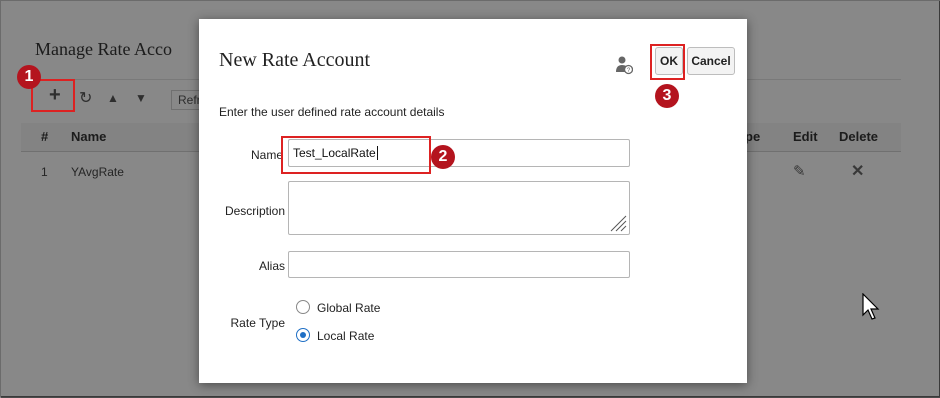  I want to click on local-rate-radio, so click(303, 335).